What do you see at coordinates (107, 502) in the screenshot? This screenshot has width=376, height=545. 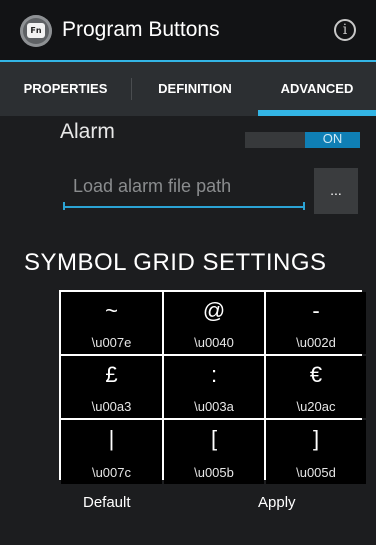 I see `default-button: Default` at bounding box center [107, 502].